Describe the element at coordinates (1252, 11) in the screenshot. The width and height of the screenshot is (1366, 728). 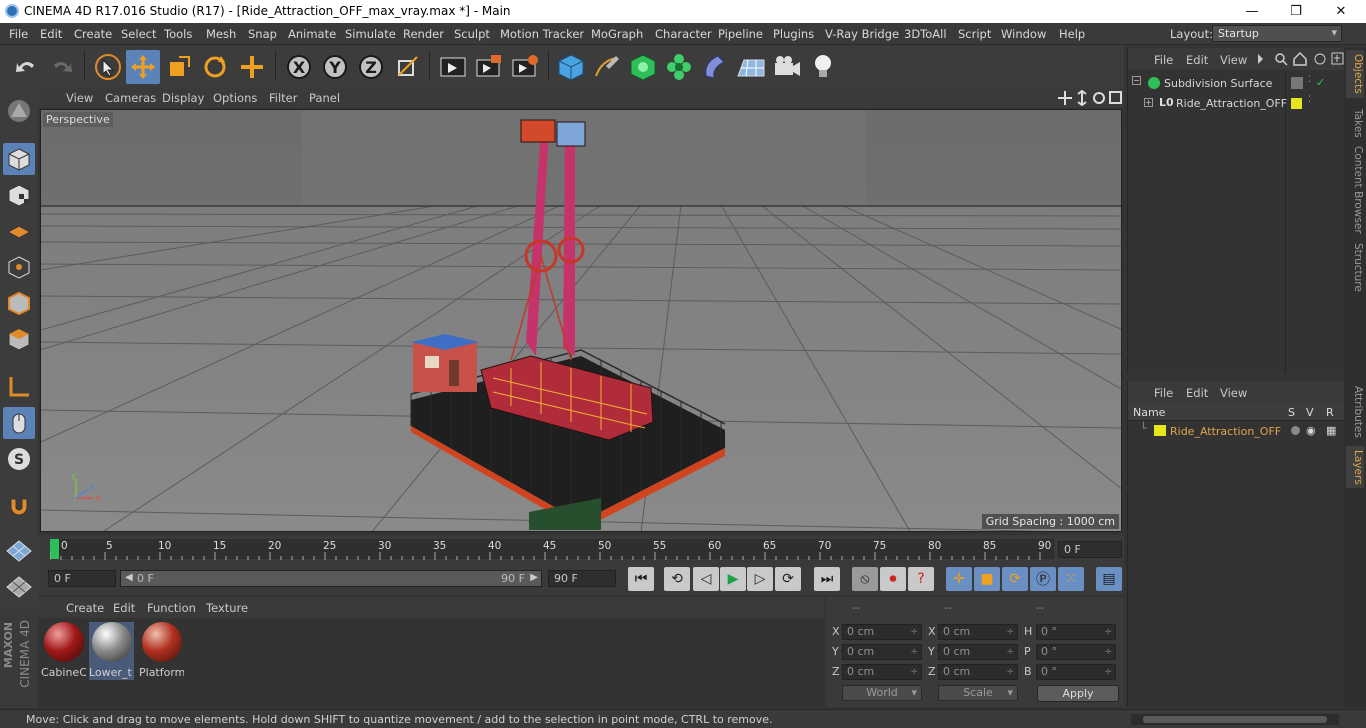
I see `minimize-button: —` at that location.